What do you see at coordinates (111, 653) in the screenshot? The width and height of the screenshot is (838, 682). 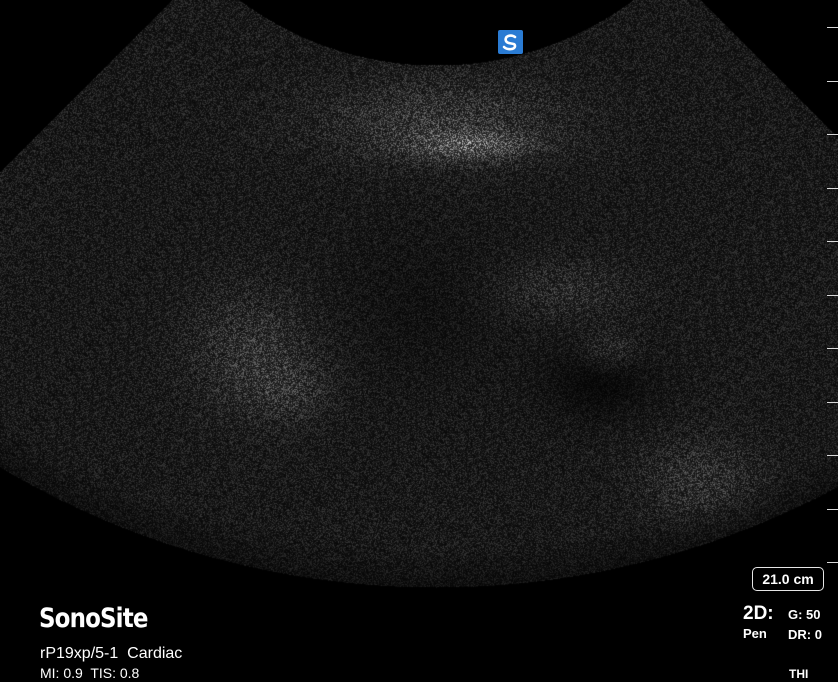 I see `probe-preset-label: rP19xp/5-1 Cardiac` at bounding box center [111, 653].